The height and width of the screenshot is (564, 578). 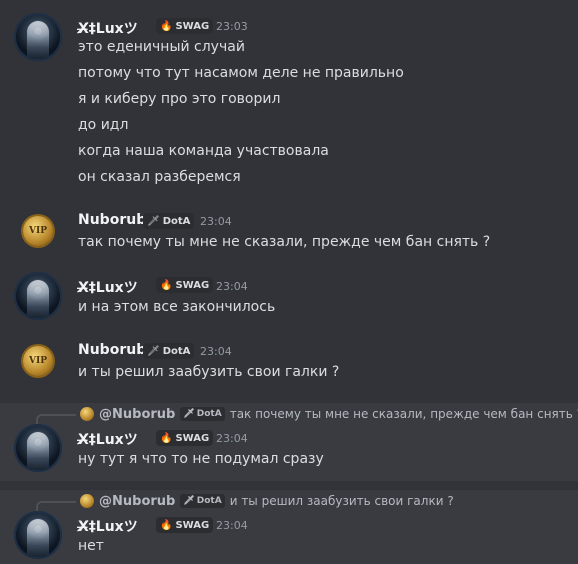 I want to click on message-text: это еденичный случай, so click(x=161, y=47).